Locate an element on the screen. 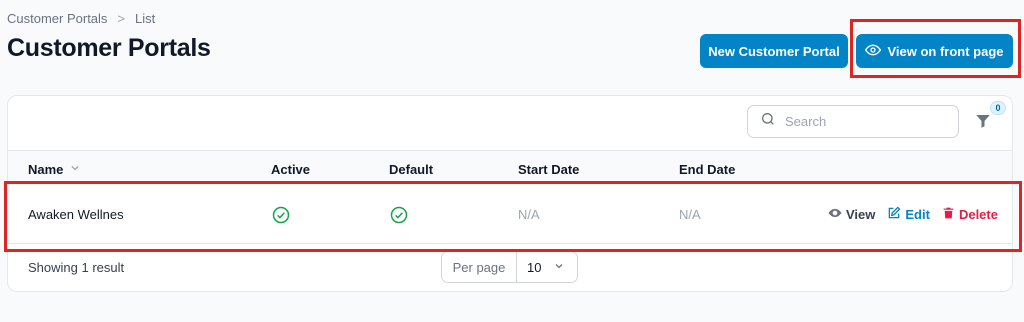 Image resolution: width=1024 pixels, height=322 pixels. table-header: Name Active Default Start Date End Date is located at coordinates (510, 167).